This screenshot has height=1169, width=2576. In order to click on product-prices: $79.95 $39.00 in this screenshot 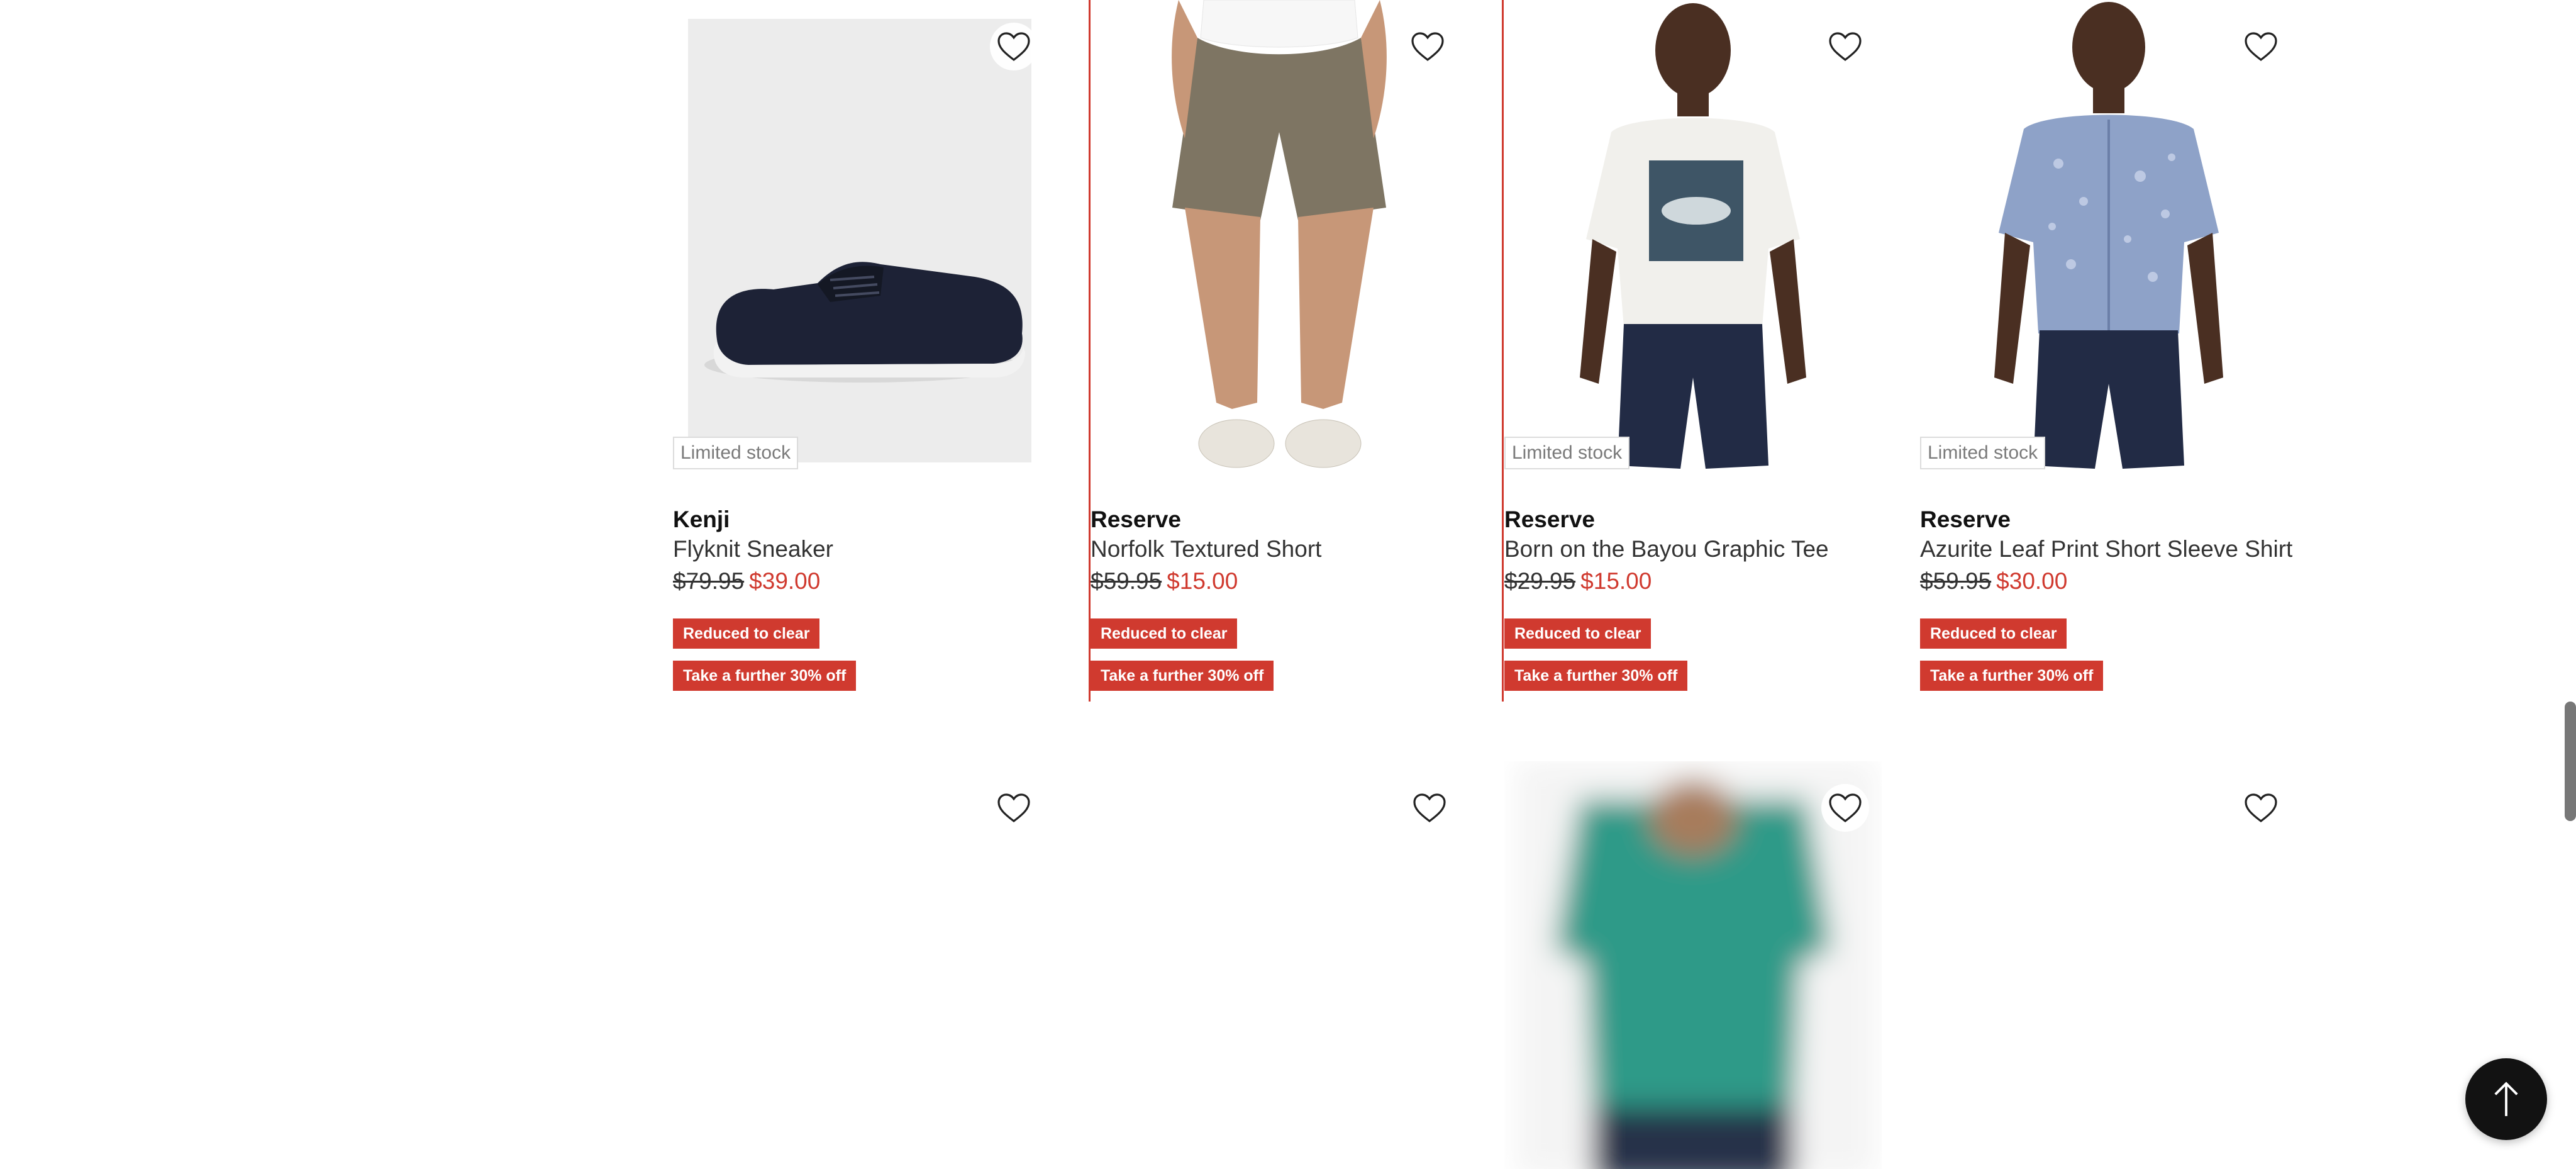, I will do `click(746, 581)`.